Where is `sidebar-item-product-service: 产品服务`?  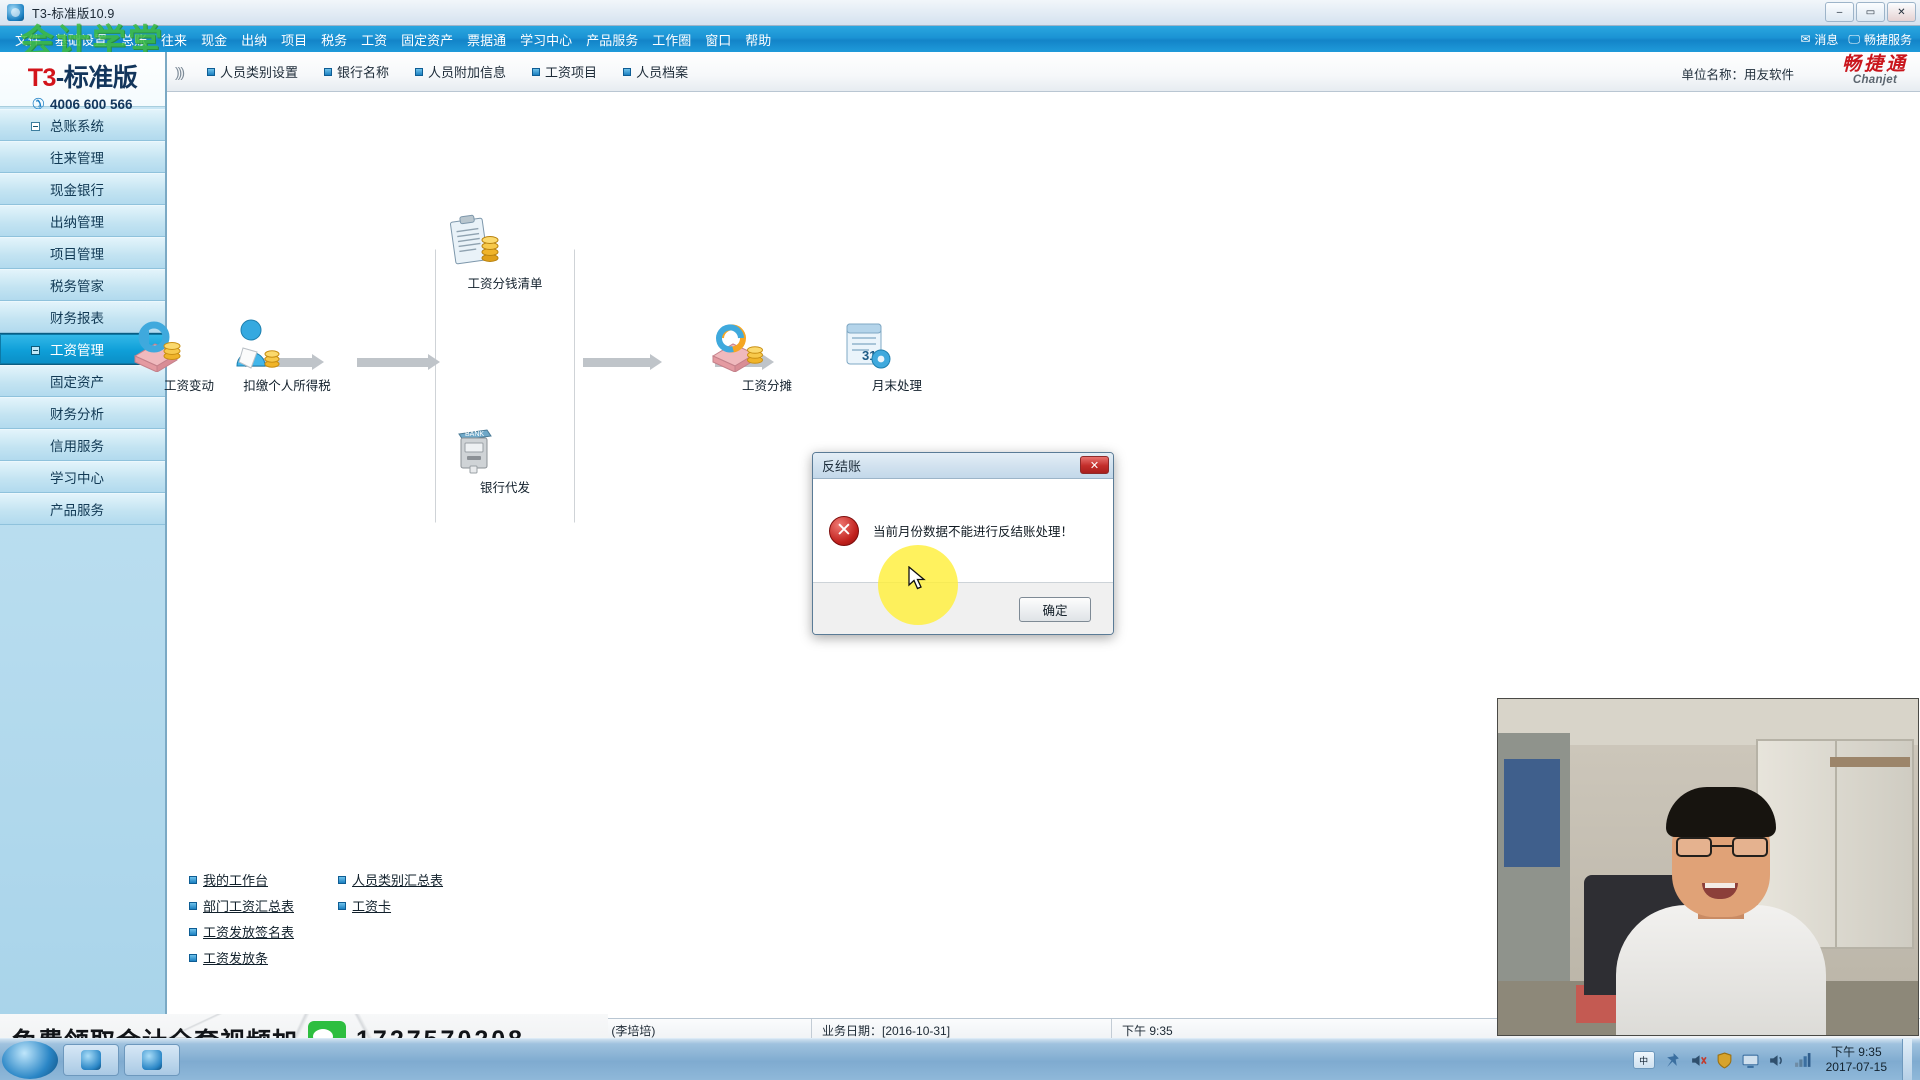 sidebar-item-product-service: 产品服务 is located at coordinates (82, 509).